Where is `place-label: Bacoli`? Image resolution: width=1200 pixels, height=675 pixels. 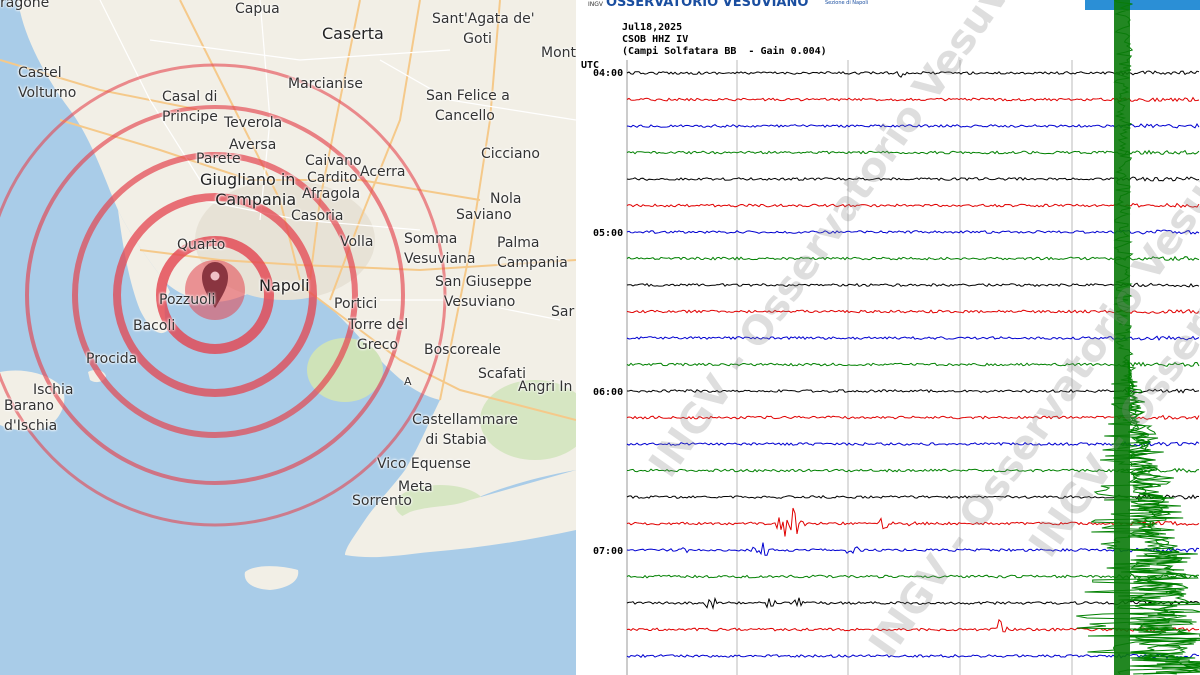 place-label: Bacoli is located at coordinates (154, 326).